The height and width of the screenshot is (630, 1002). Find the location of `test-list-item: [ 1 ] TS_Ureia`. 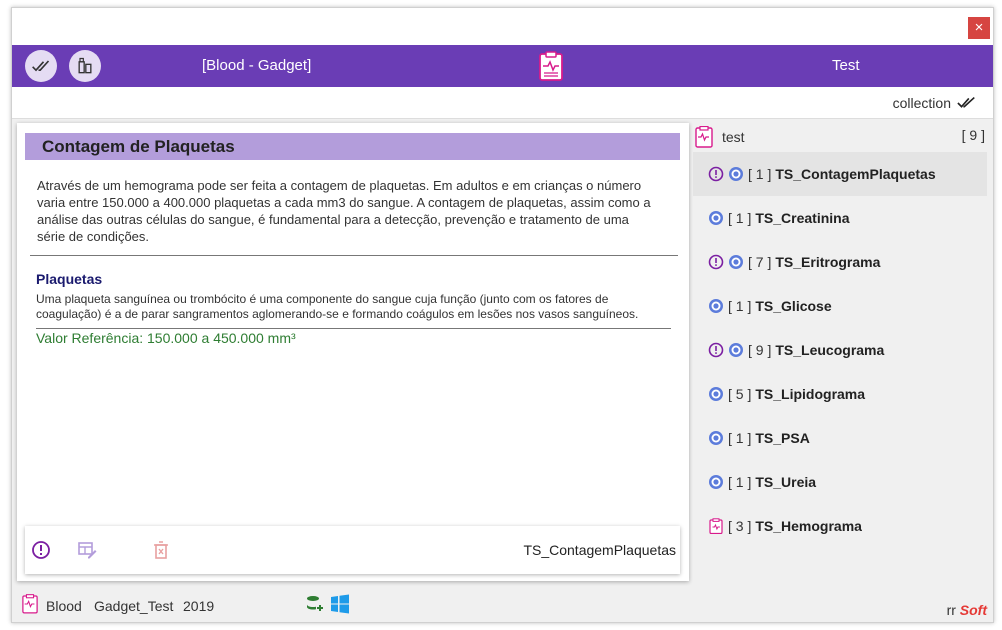

test-list-item: [ 1 ] TS_Ureia is located at coordinates (840, 482).